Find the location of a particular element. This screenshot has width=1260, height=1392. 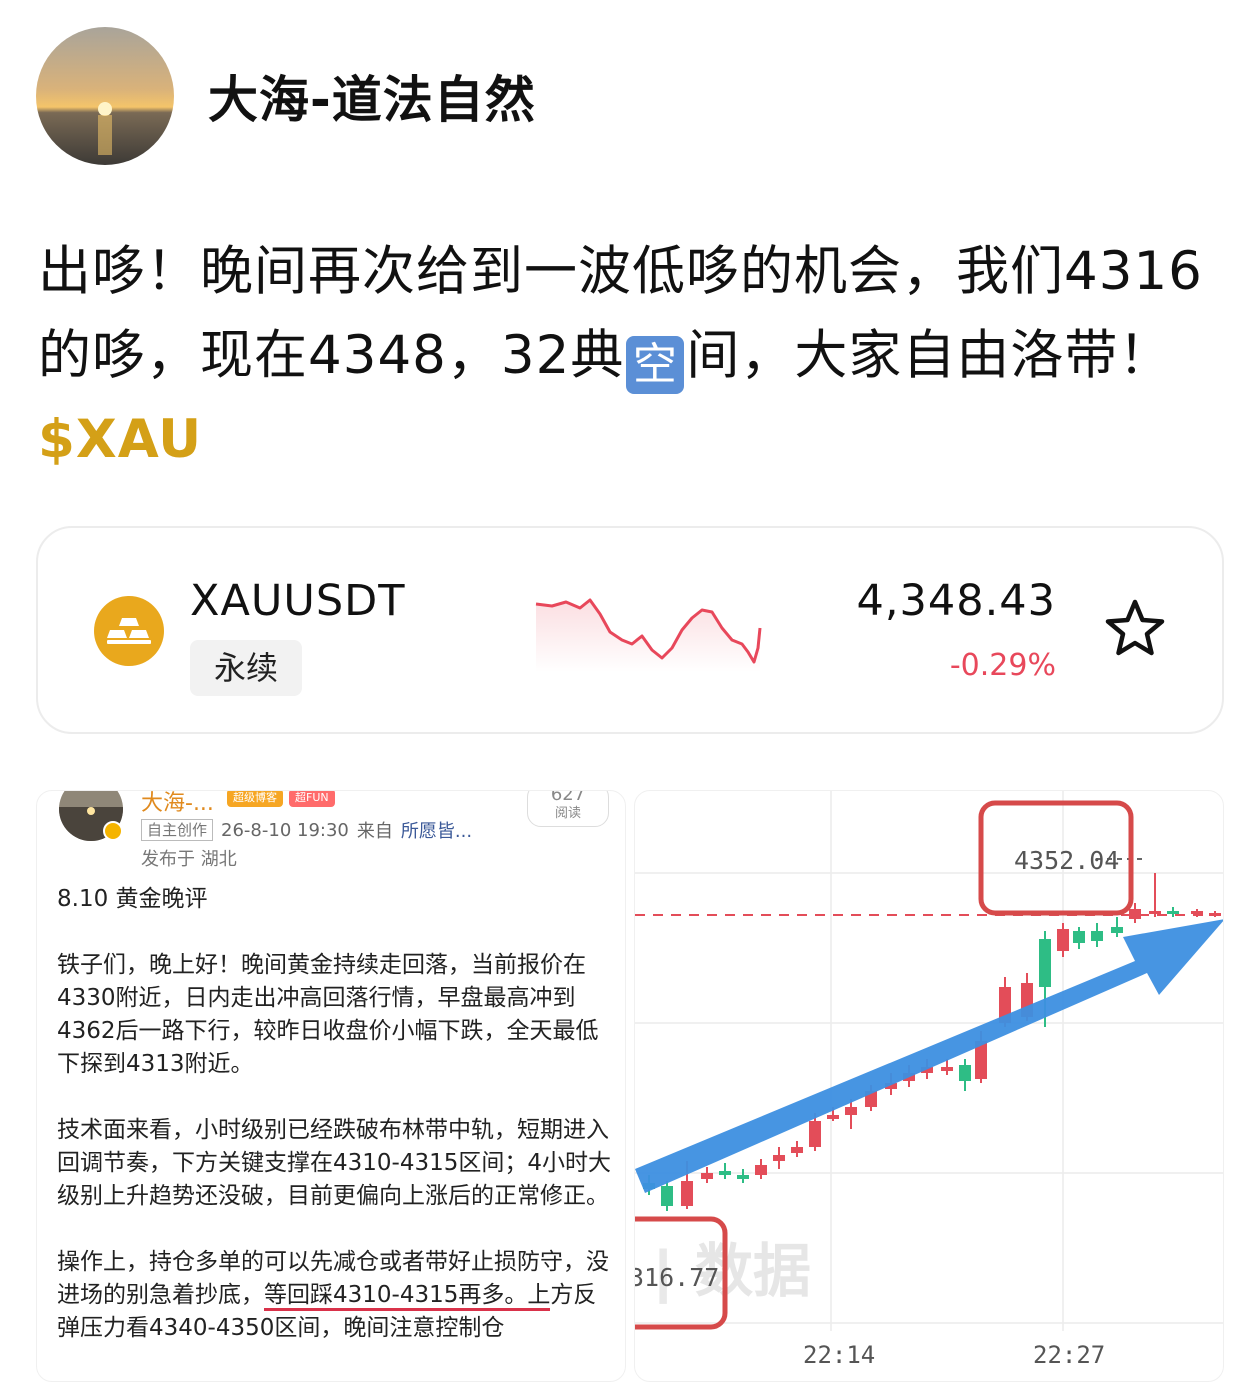

ticker-change: -0.29% is located at coordinates (1002, 665).